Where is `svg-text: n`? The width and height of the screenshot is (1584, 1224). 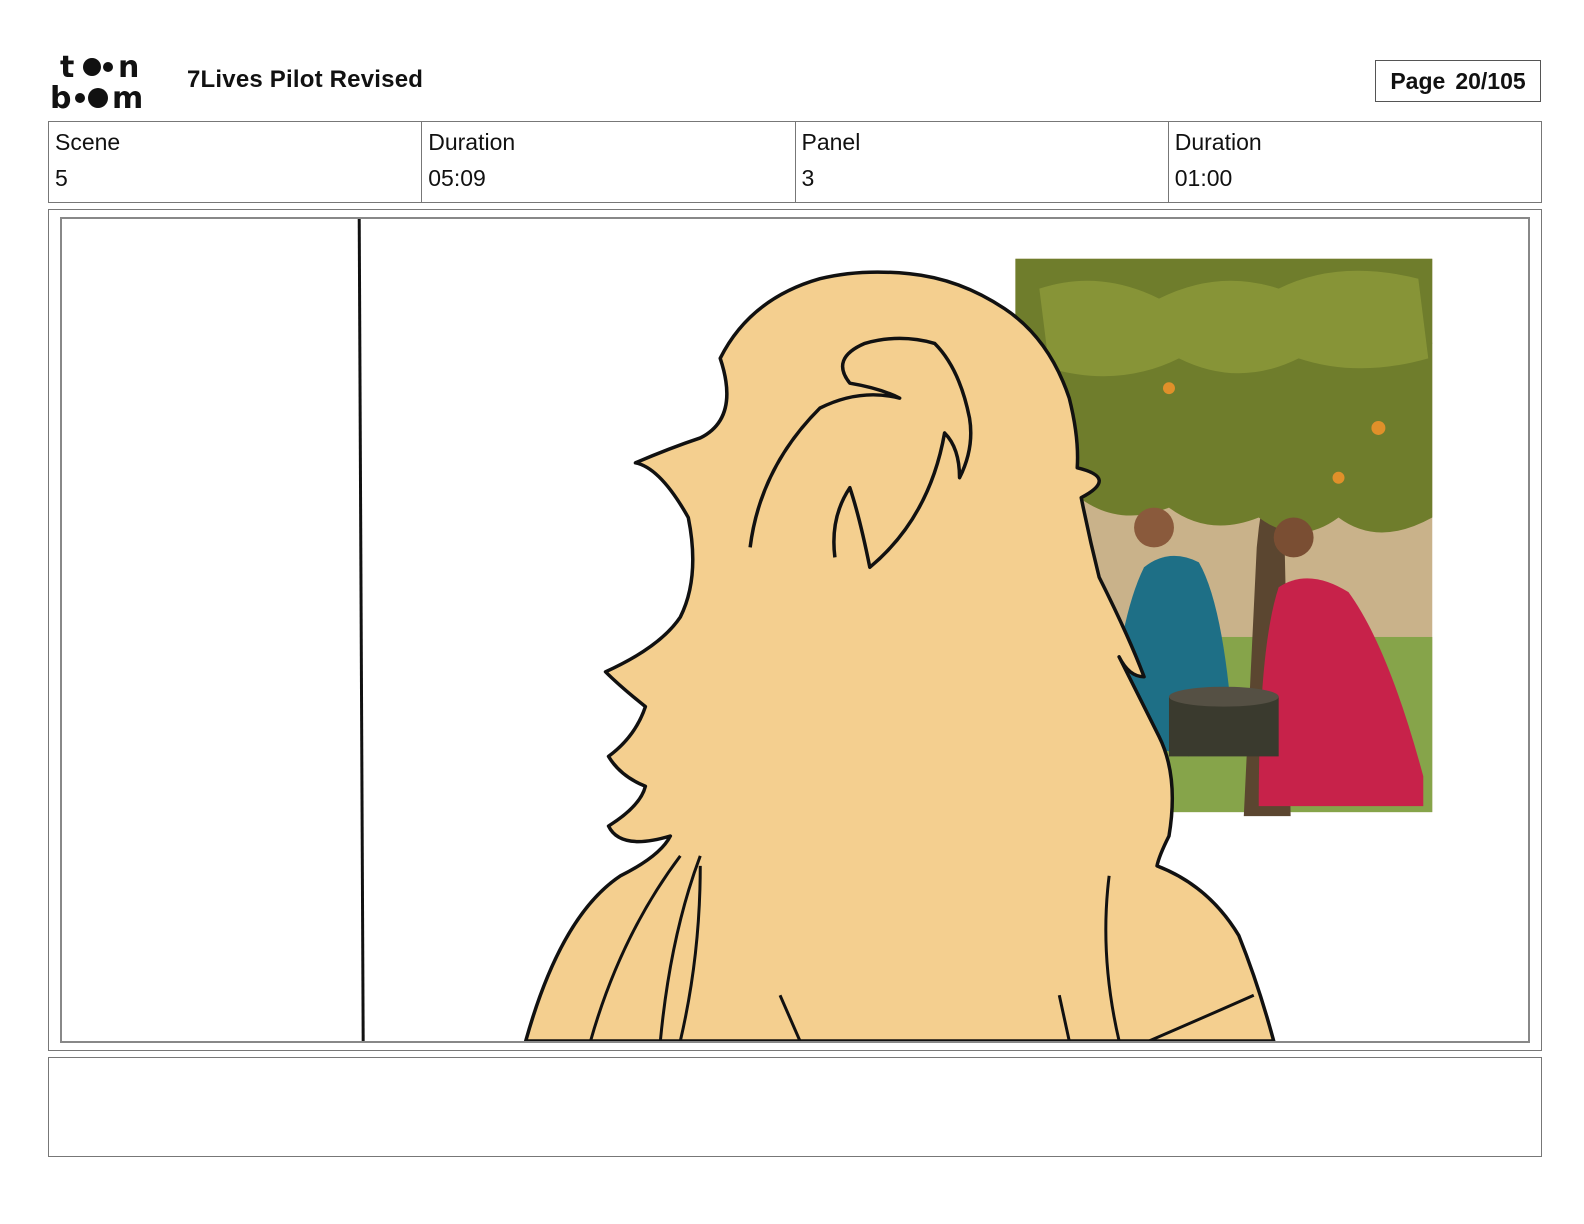 svg-text: n is located at coordinates (128, 67).